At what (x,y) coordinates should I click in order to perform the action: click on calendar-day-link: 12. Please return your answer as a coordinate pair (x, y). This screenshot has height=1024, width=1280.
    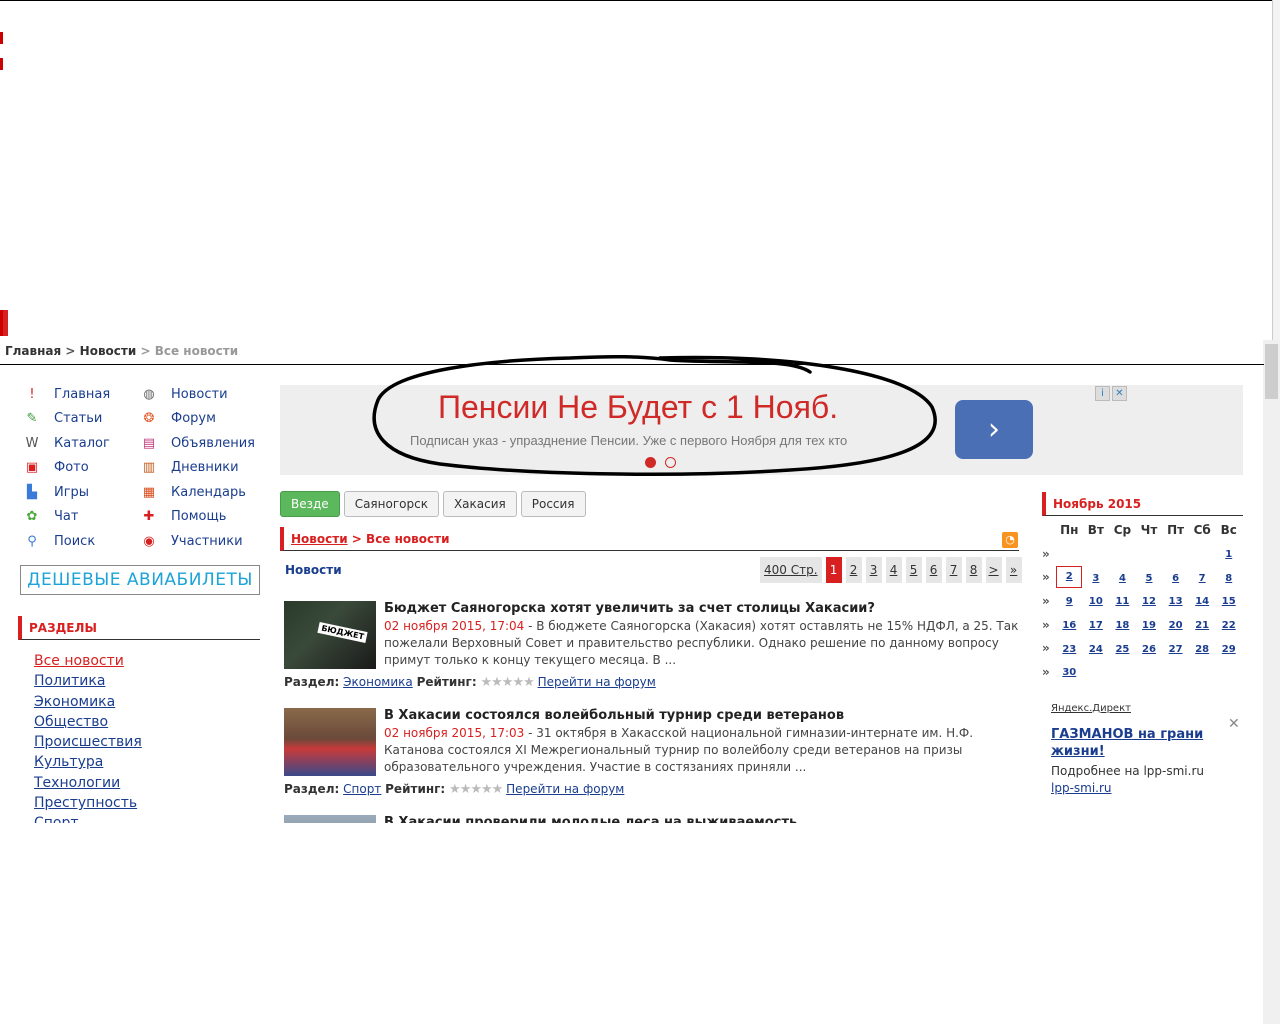
    Looking at the image, I should click on (1149, 601).